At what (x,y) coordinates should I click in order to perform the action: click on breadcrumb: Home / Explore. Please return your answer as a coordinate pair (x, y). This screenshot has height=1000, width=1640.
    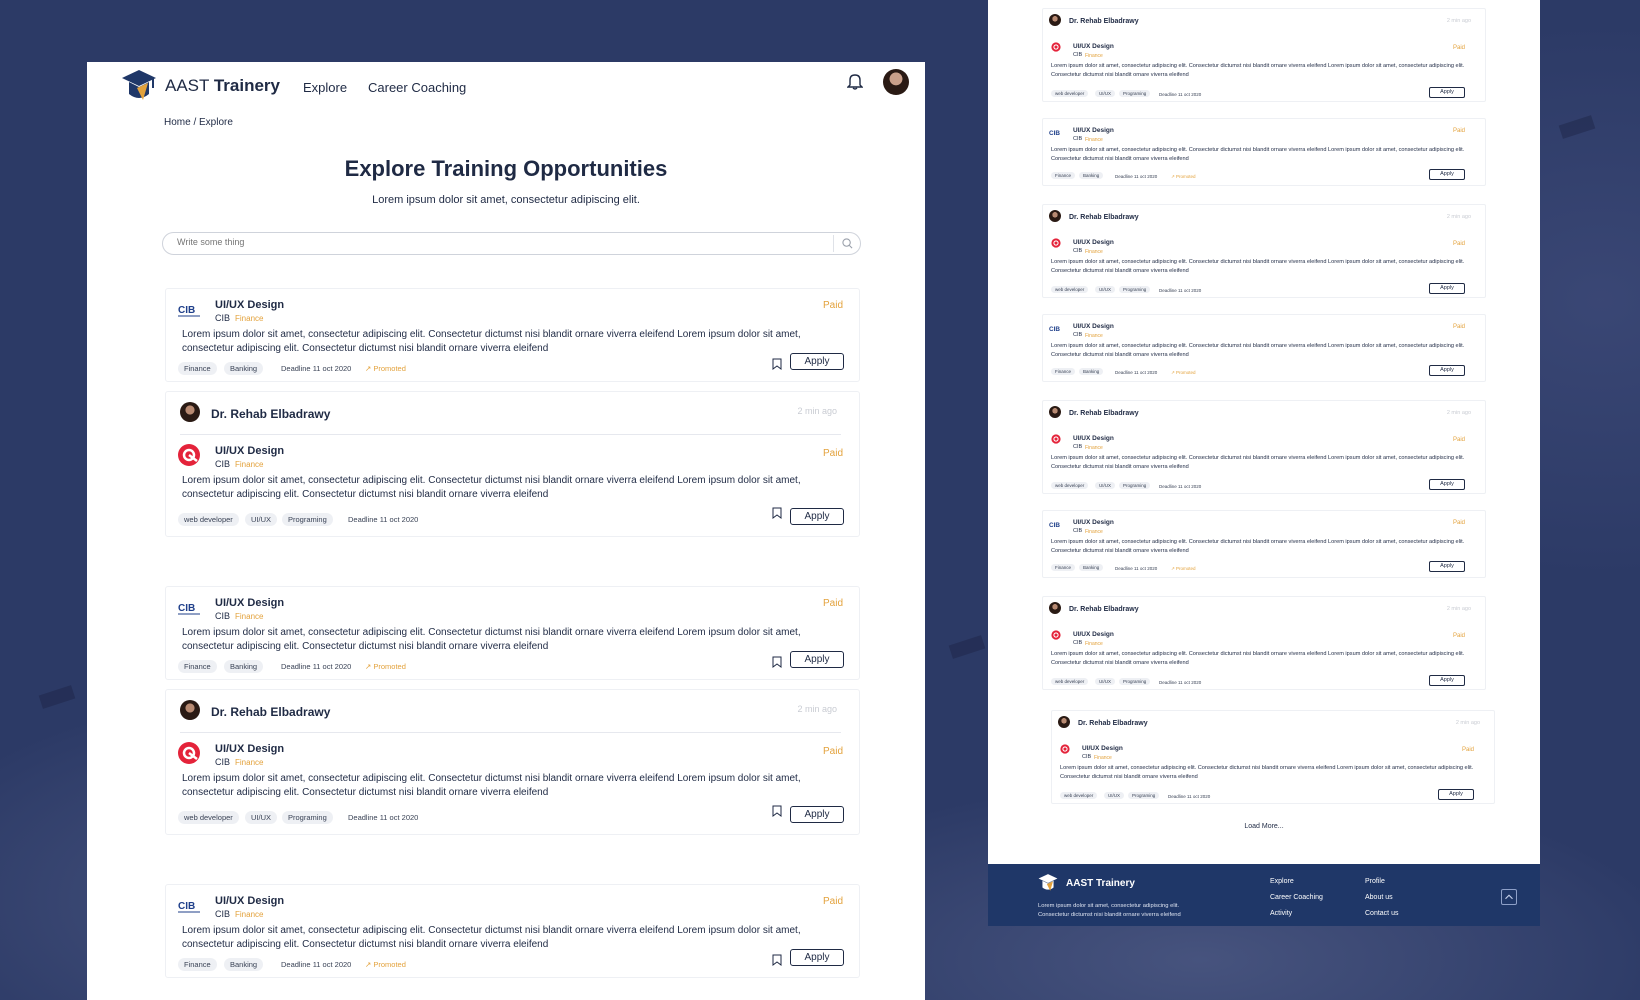
    Looking at the image, I should click on (198, 122).